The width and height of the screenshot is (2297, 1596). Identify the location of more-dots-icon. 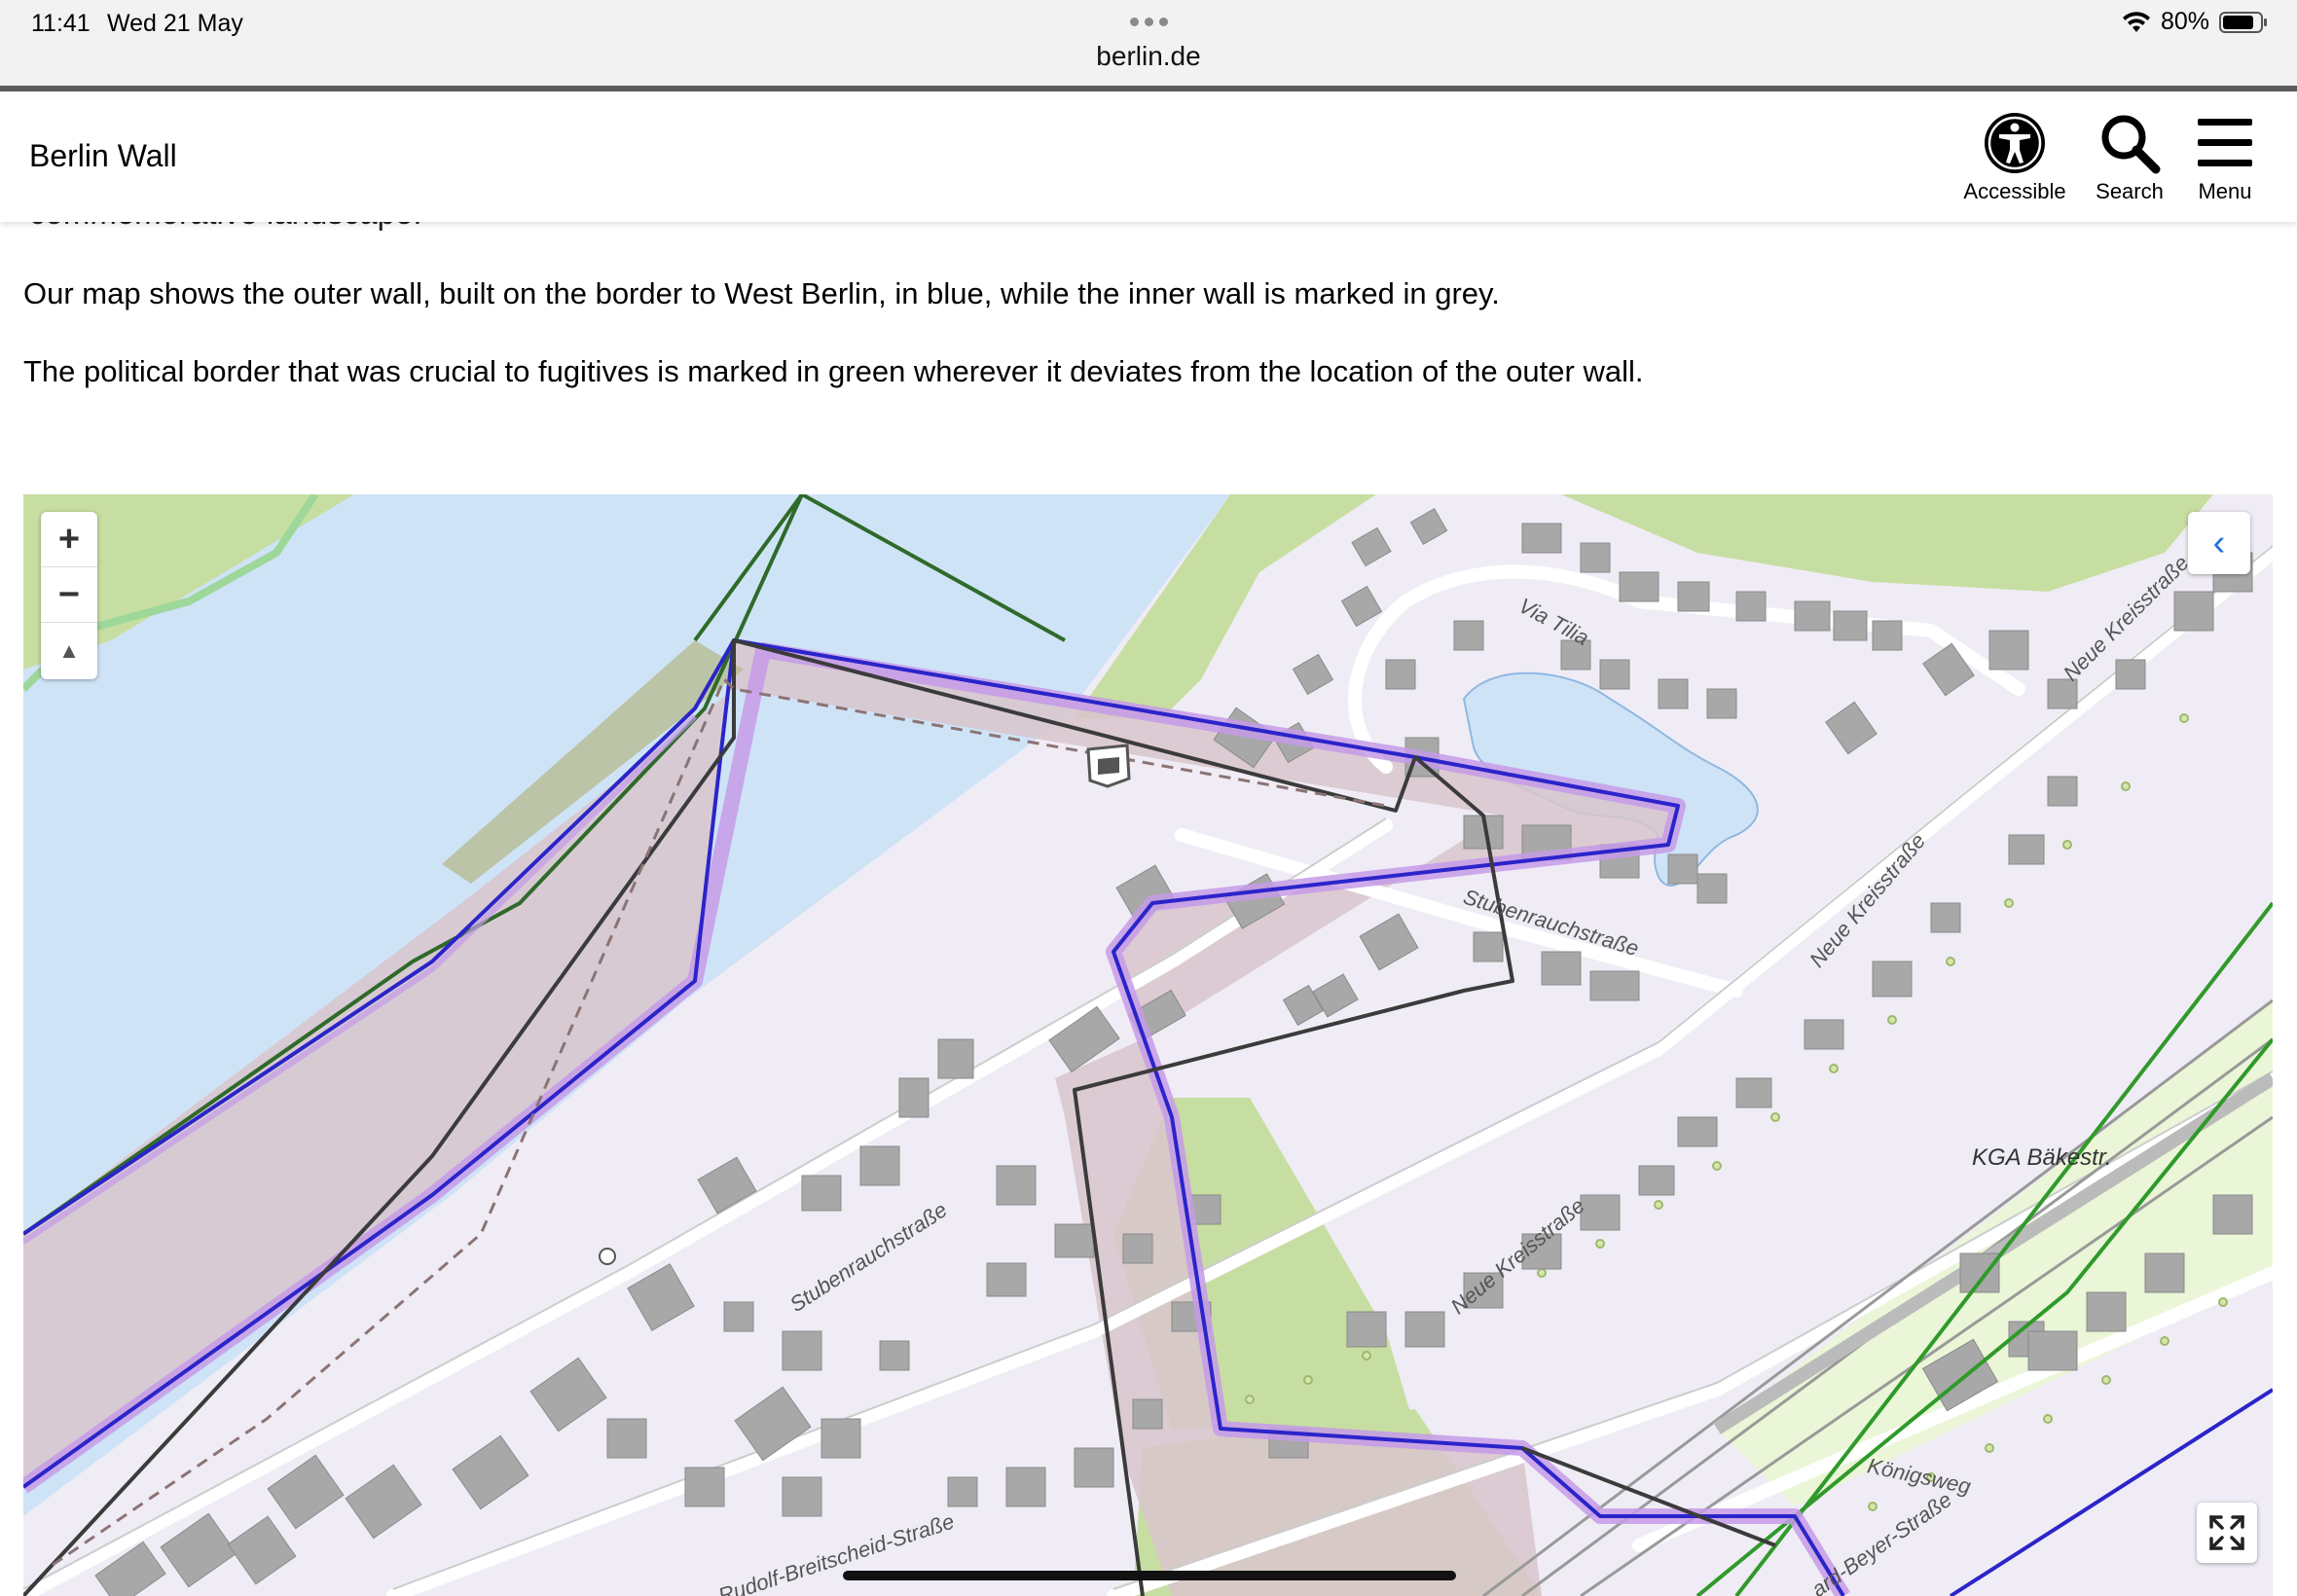
(1149, 22).